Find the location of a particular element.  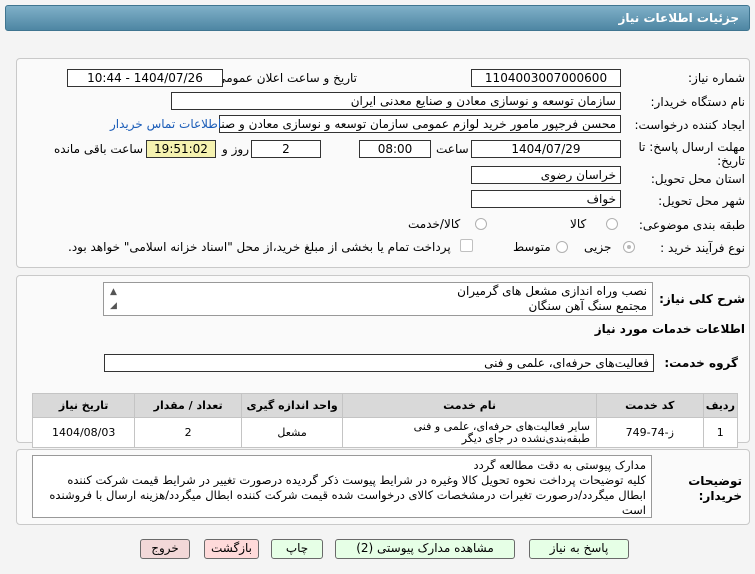

col-quantity: تعداد / مقدار is located at coordinates (188, 405).